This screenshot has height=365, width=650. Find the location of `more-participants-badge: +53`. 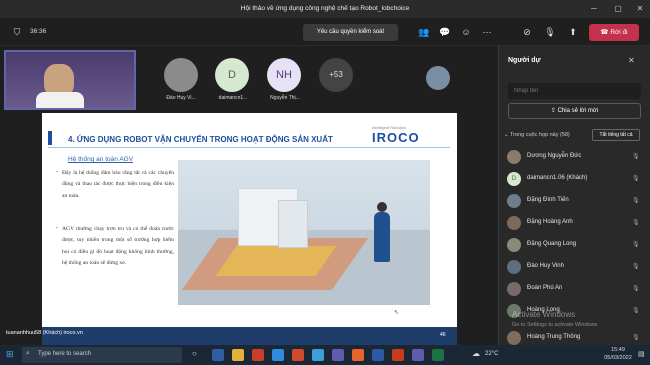

more-participants-badge: +53 is located at coordinates (336, 75).